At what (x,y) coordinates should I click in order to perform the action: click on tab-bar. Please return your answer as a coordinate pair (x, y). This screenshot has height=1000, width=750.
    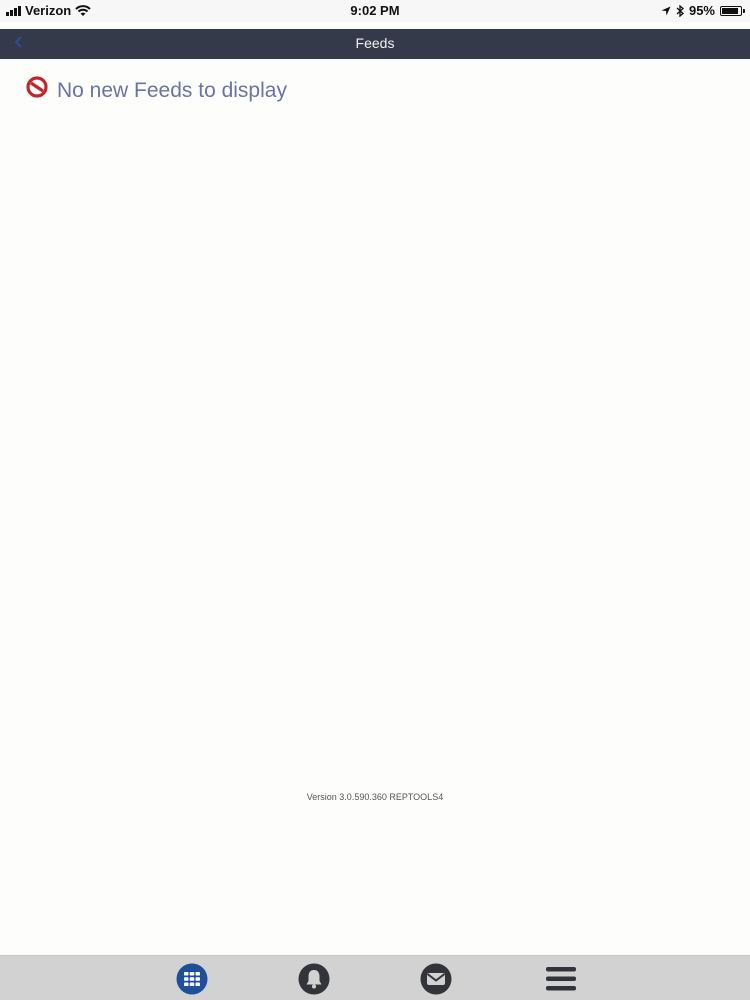
    Looking at the image, I should click on (375, 977).